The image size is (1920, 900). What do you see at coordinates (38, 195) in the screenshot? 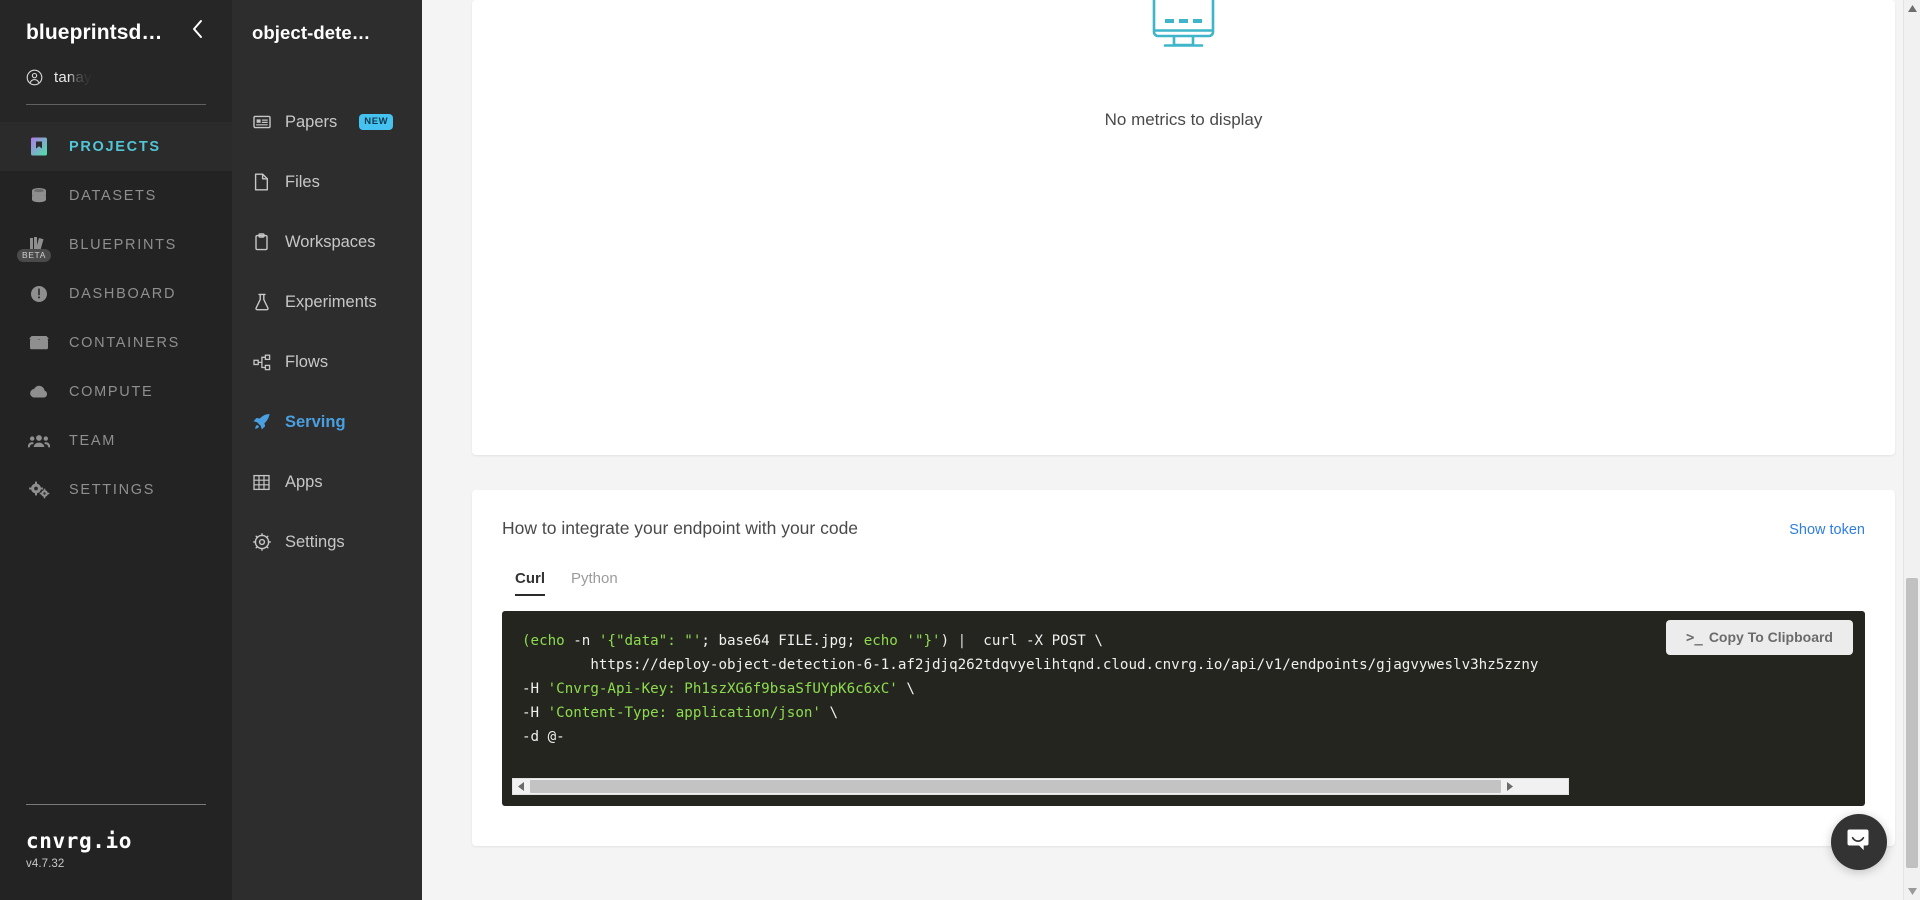
I see `datasets-icon` at bounding box center [38, 195].